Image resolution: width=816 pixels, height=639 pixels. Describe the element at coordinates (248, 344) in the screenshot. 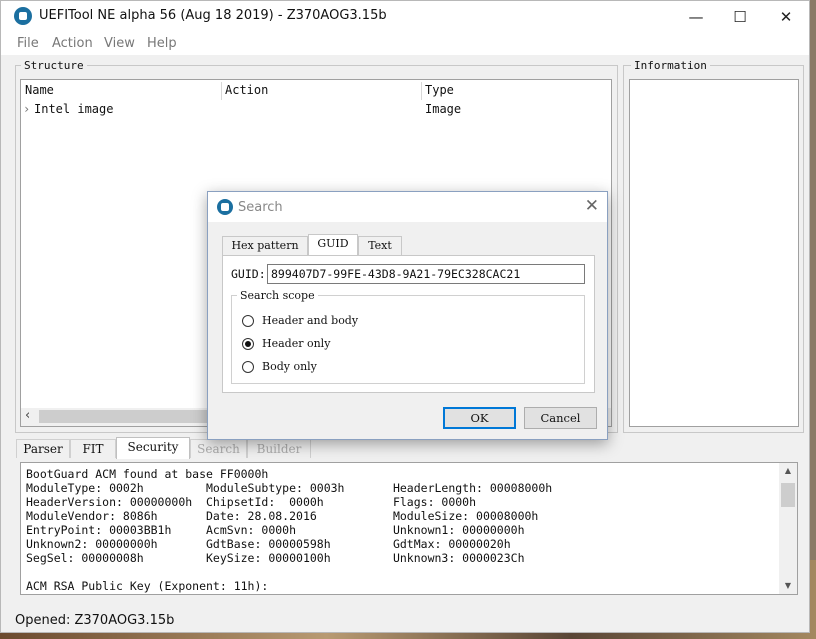

I see `radio-header-only` at that location.